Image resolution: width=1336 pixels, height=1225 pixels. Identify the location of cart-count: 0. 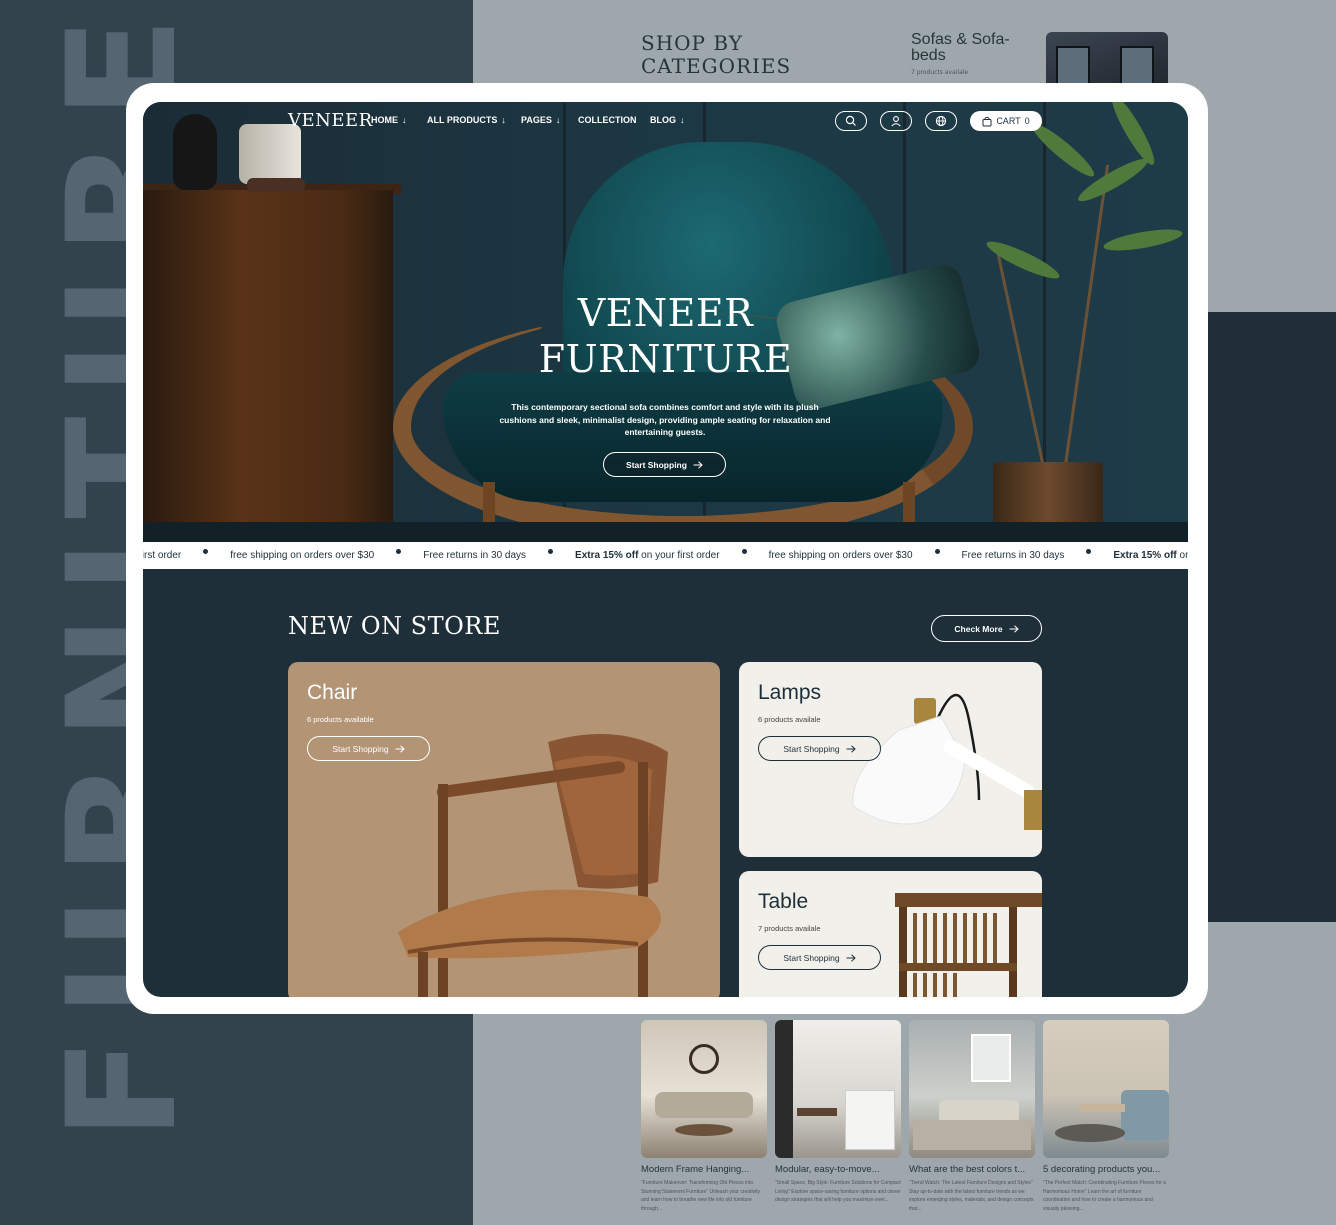
(1027, 121).